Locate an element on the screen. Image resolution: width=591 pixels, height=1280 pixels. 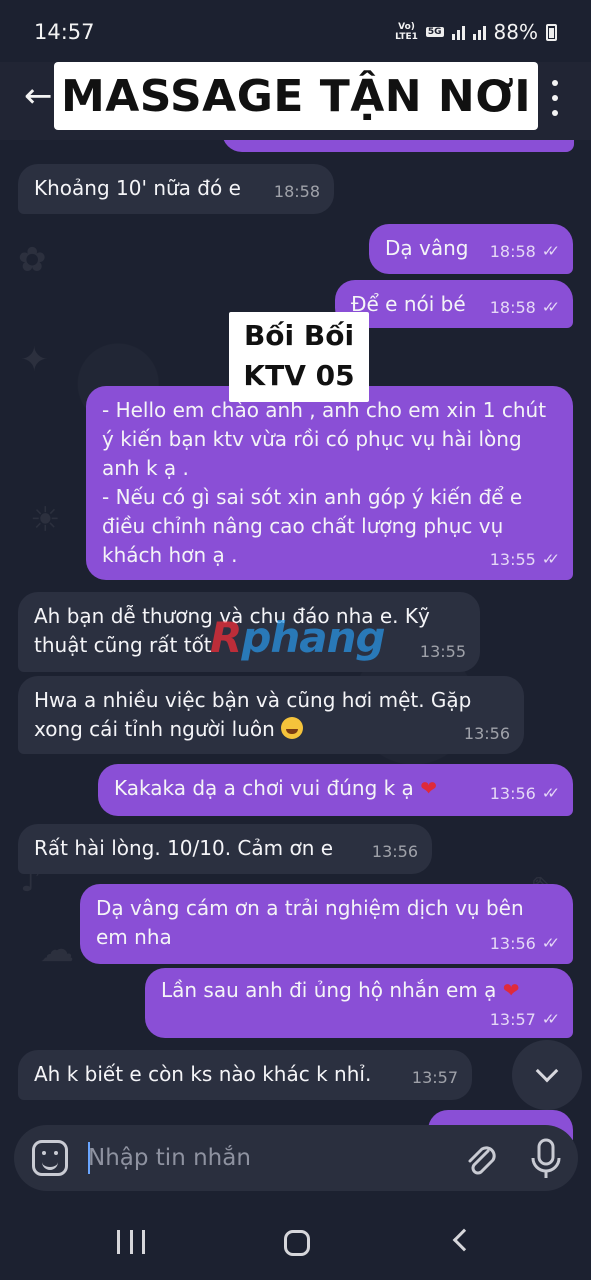
message-meta: 13:57 ✓✓ is located at coordinates (524, 1019).